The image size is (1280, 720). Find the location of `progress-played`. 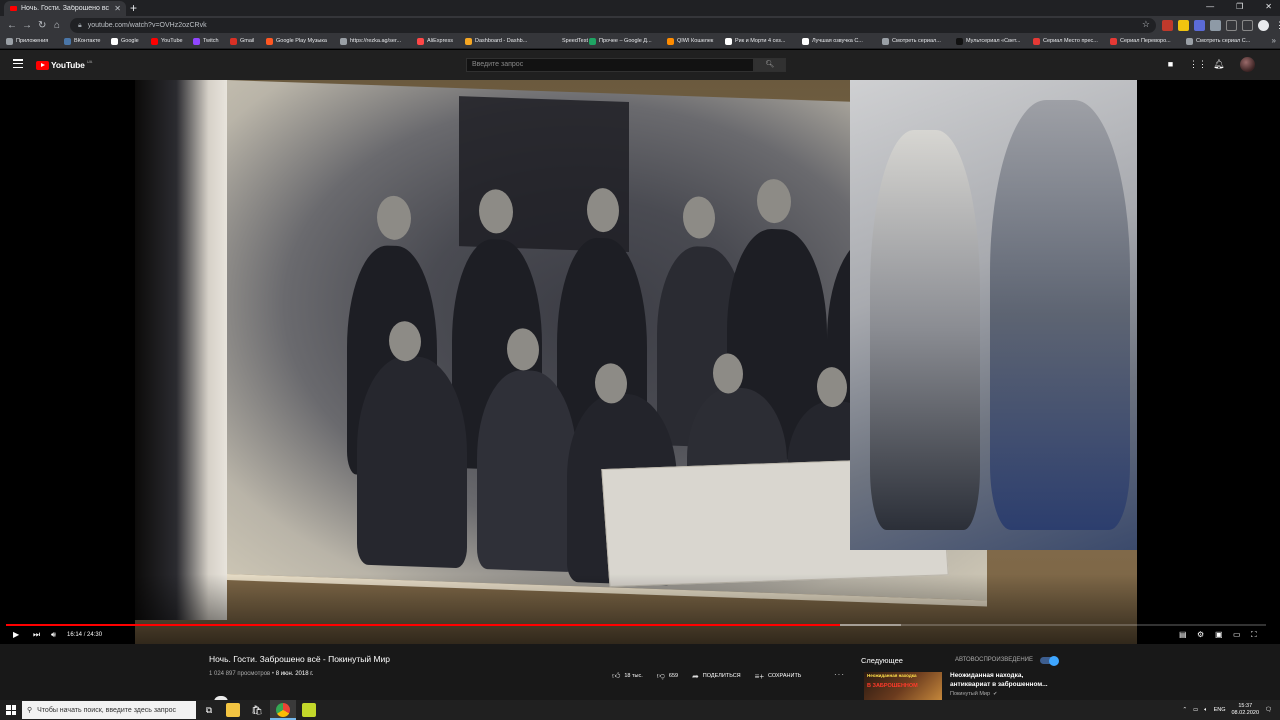

progress-played is located at coordinates (423, 625).